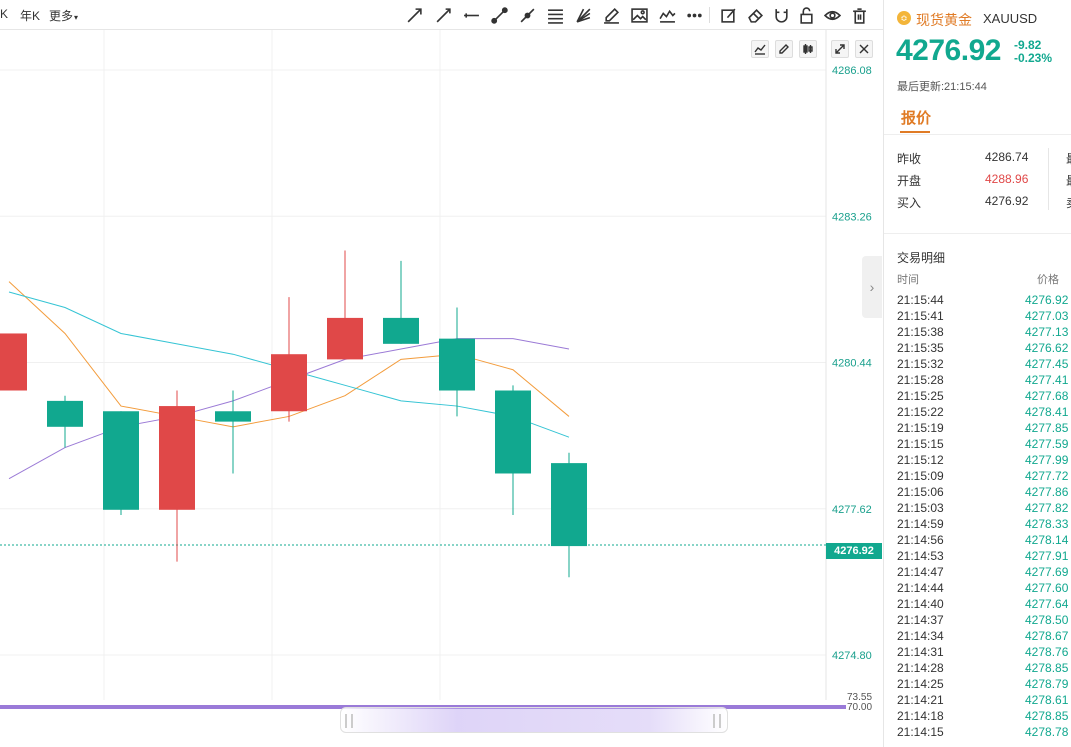 The height and width of the screenshot is (747, 1071). What do you see at coordinates (942, 87) in the screenshot?
I see `last-update-time: 最后更新:21:15:44` at bounding box center [942, 87].